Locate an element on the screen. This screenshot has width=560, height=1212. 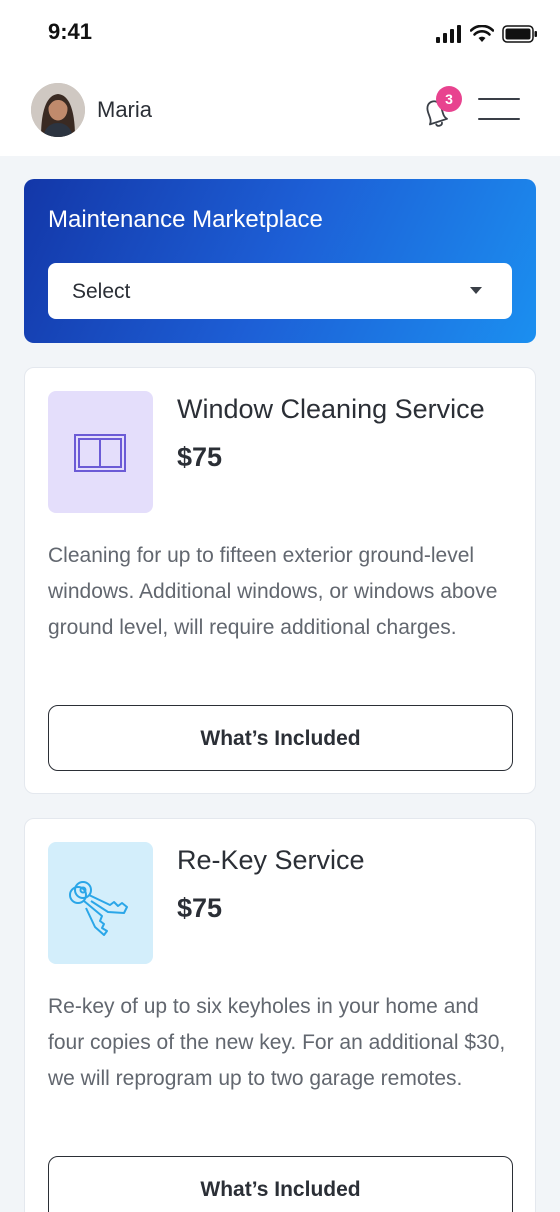
notification-badge: 3 is located at coordinates (449, 99).